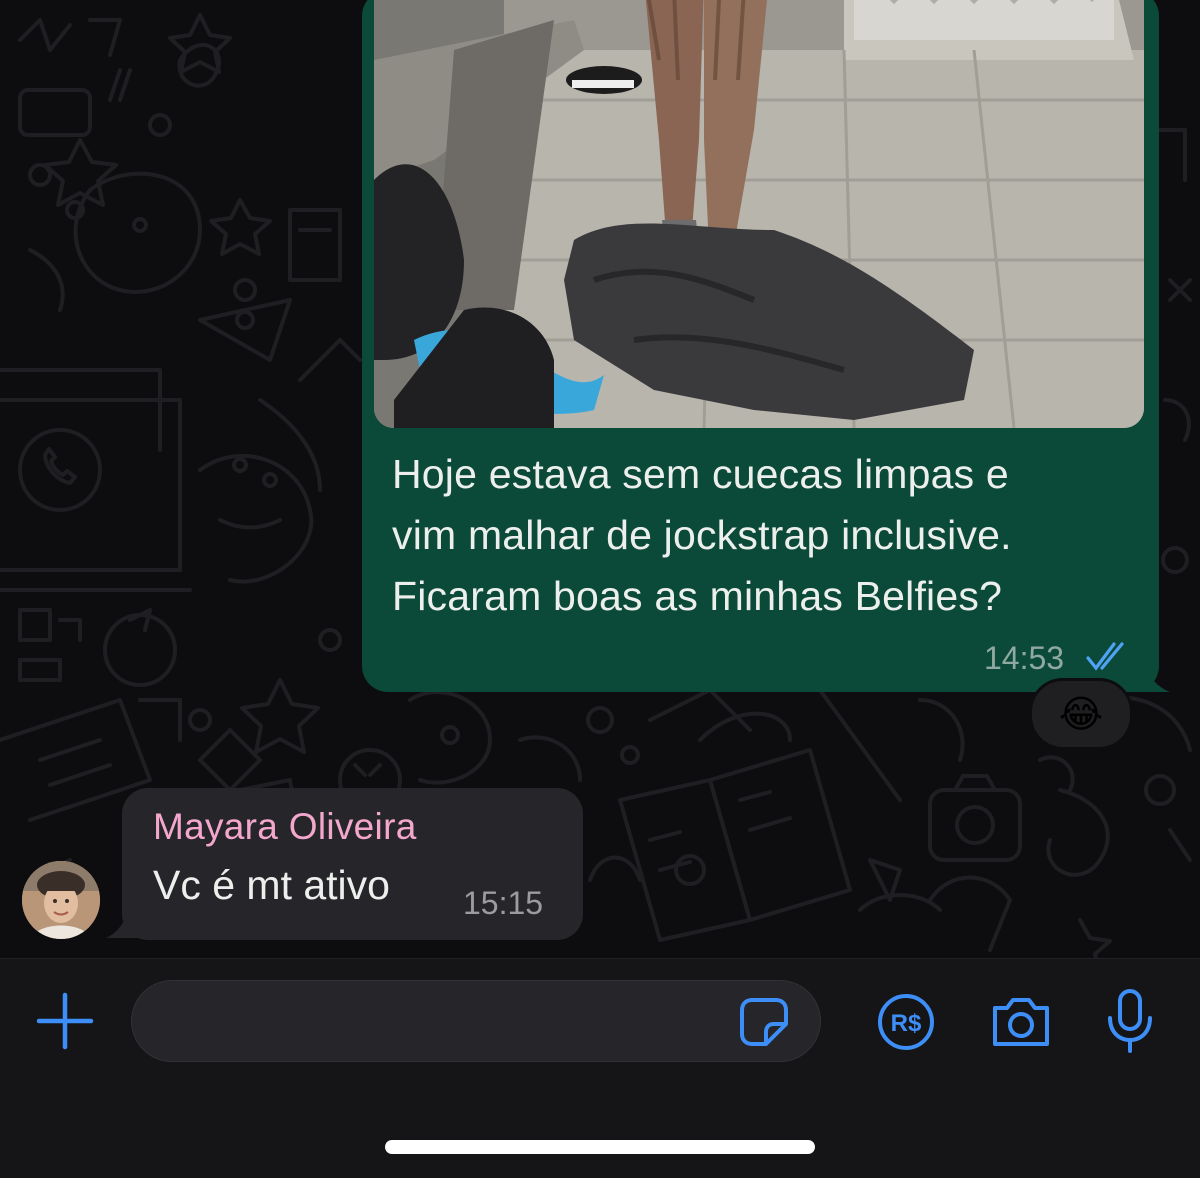  I want to click on sender-name: Mayara Oliveira, so click(285, 827).